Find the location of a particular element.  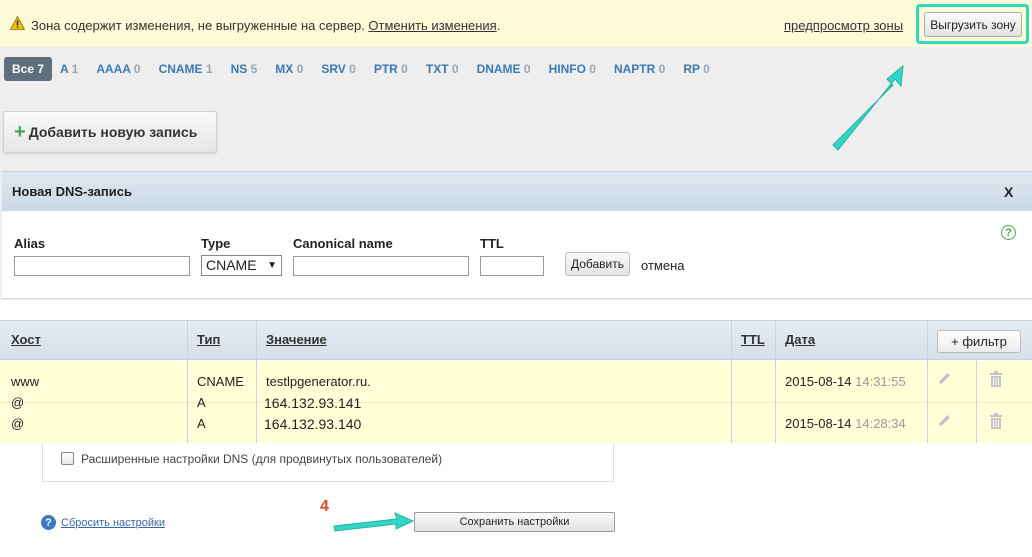

arrow-to-upload-icon is located at coordinates (868, 107).